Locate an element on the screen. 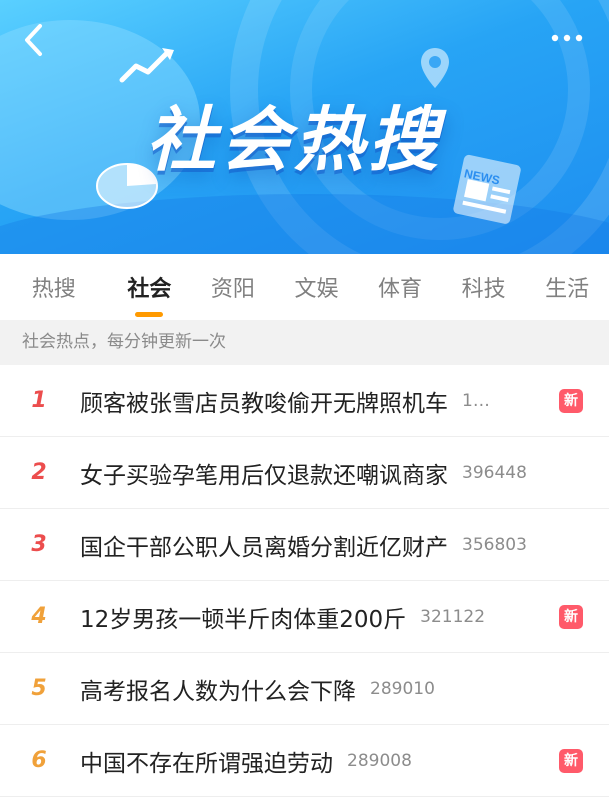  list-item: 1 顾客被张雪店员教唆偷开无牌照机车 1… 新 is located at coordinates (304, 401).